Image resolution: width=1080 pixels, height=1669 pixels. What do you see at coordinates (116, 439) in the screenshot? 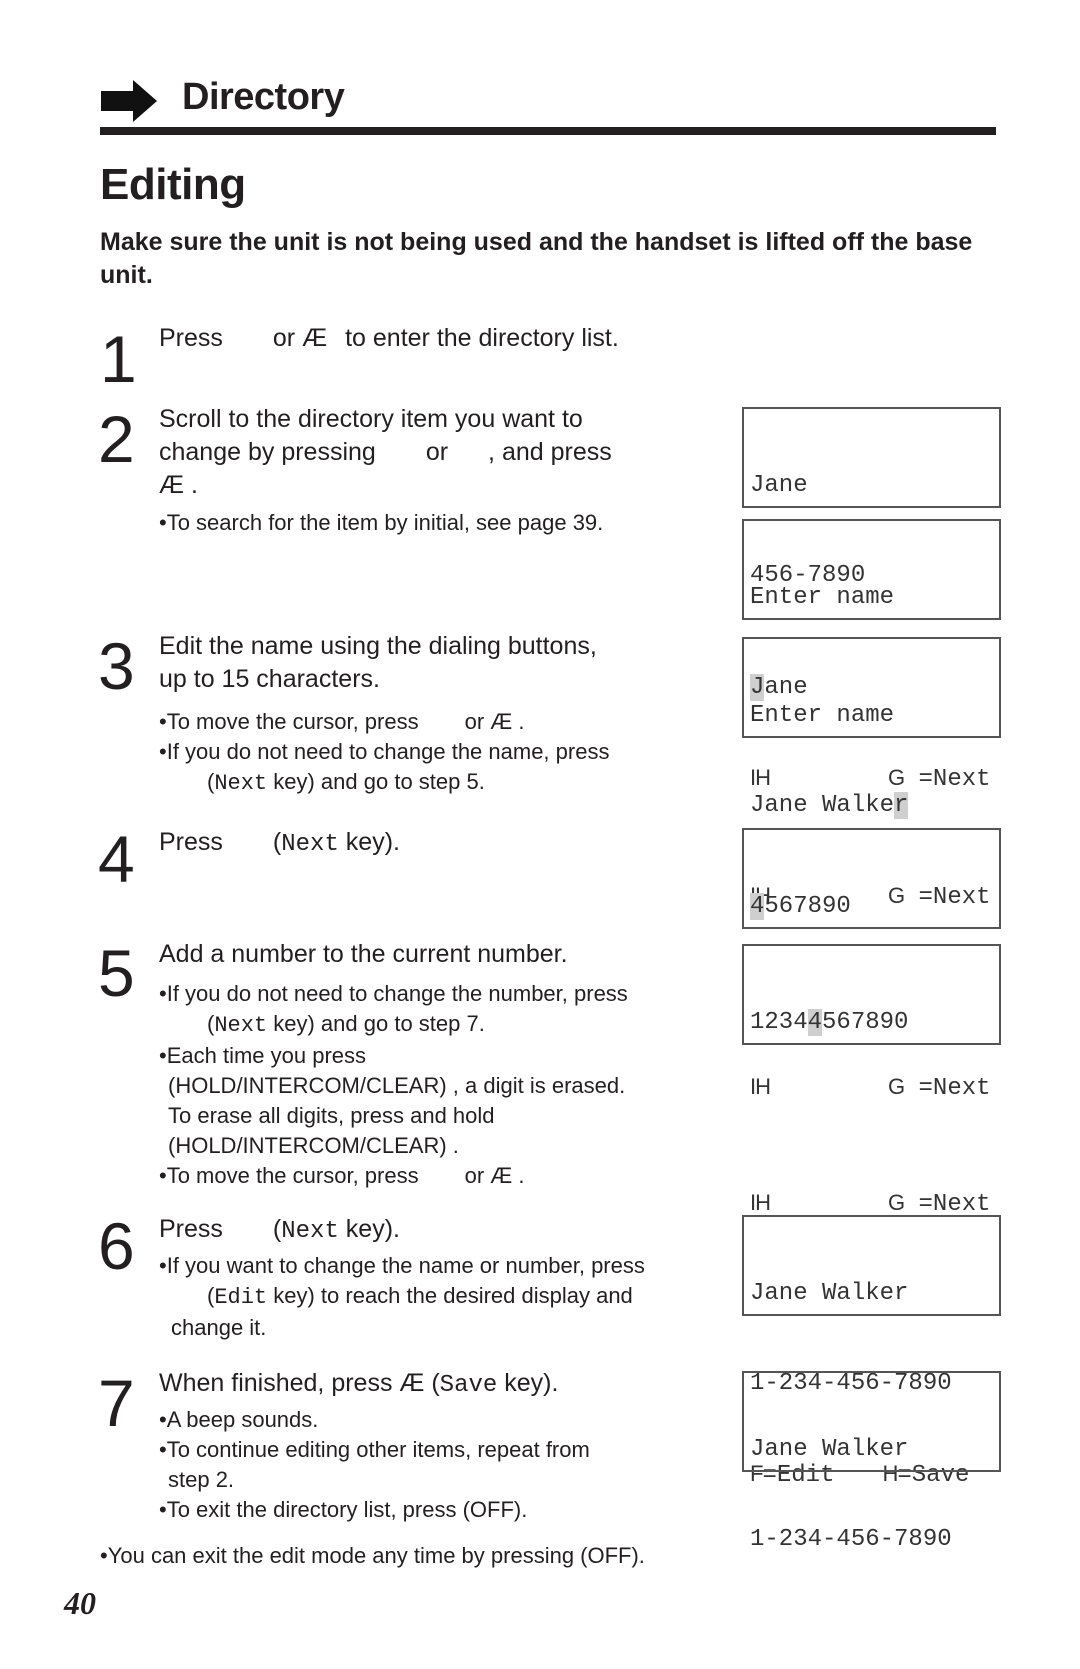
I see `step-number: 2` at bounding box center [116, 439].